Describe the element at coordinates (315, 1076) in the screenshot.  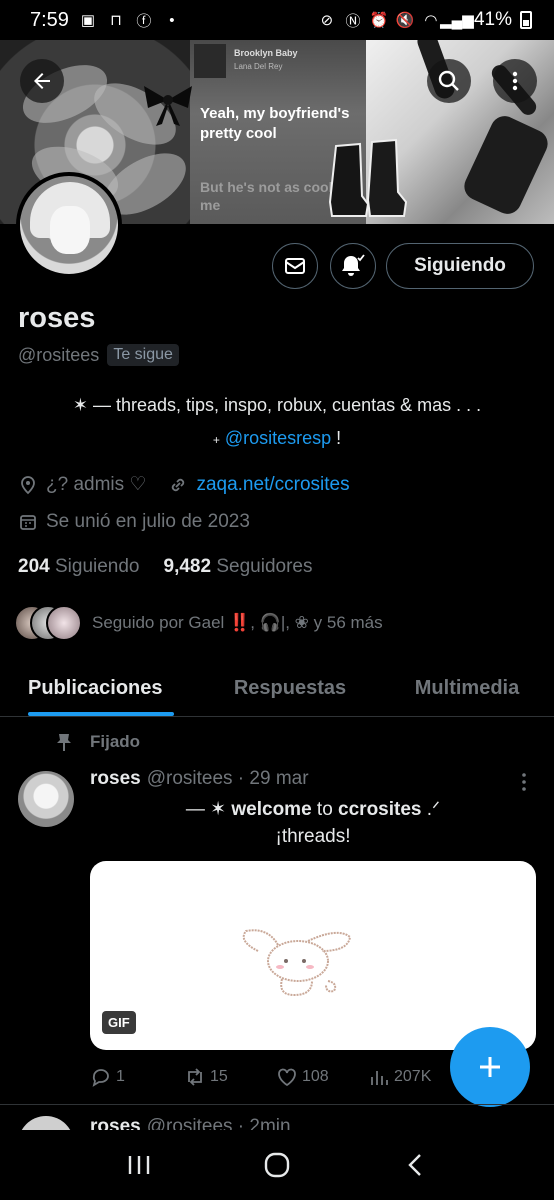
I see `like-count: 108` at that location.